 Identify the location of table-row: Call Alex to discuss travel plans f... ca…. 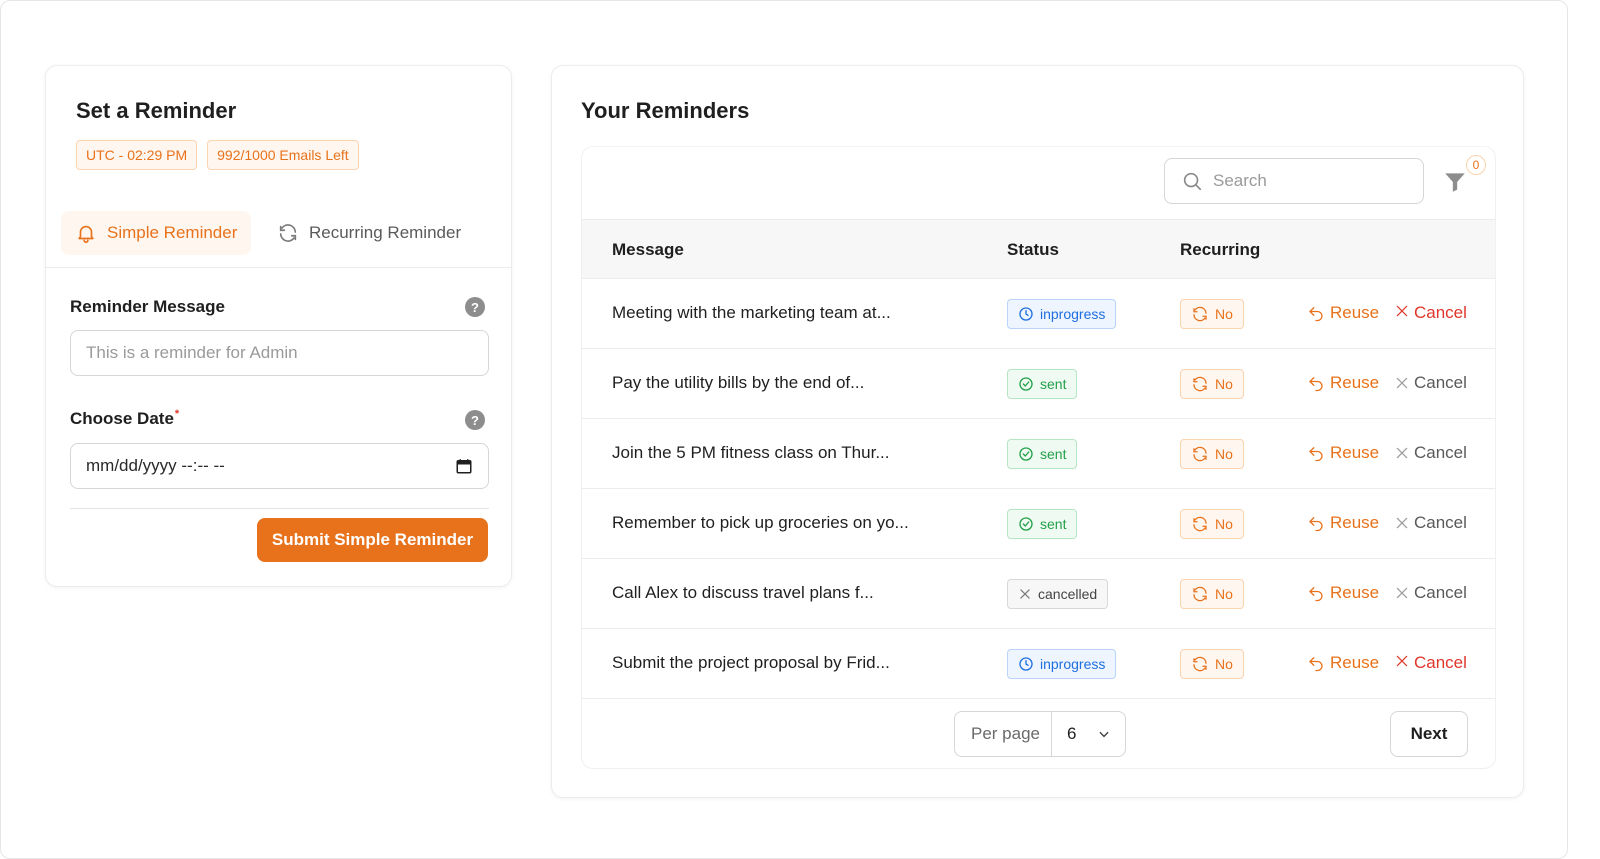
(1038, 594).